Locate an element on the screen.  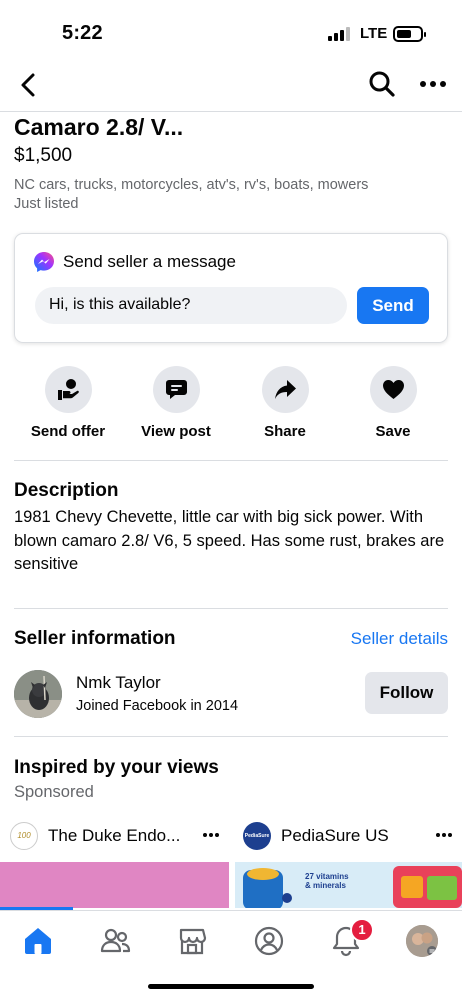
pediasure-logo-text: PediaSure is located at coordinates (257, 836).